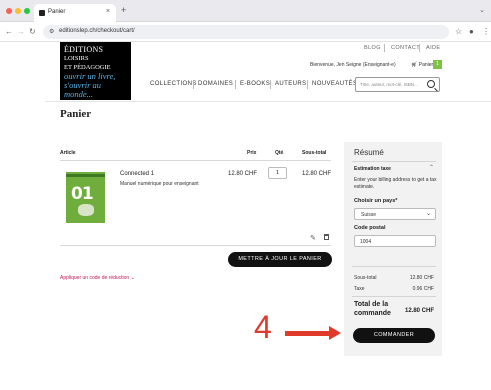 The image size is (491, 390). I want to click on welcome-user-menu: Bienvenue, Jen Seigne (Enseignant-e), so click(353, 65).